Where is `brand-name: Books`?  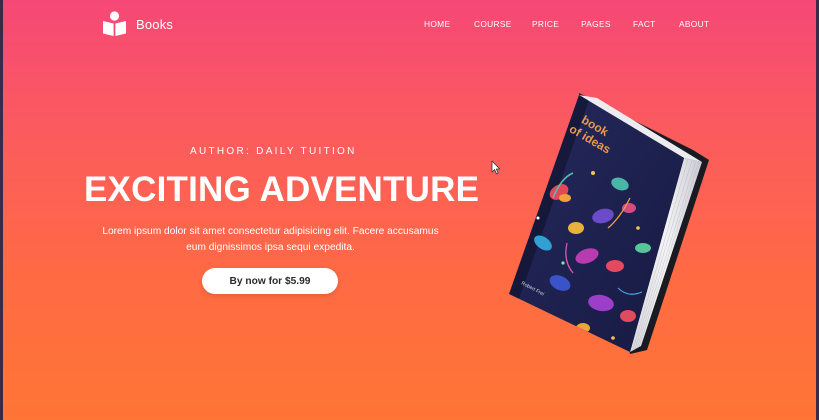
brand-name: Books is located at coordinates (155, 24).